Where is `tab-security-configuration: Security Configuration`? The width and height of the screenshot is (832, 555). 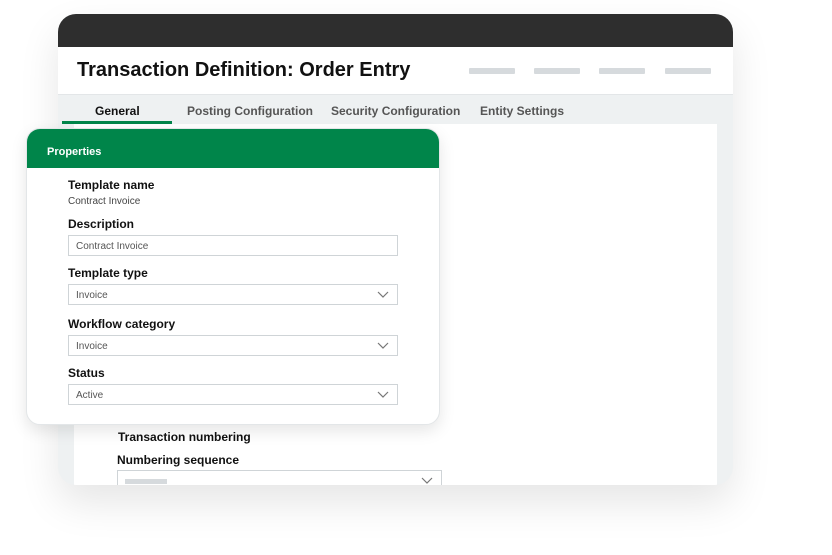
tab-security-configuration: Security Configuration is located at coordinates (395, 111).